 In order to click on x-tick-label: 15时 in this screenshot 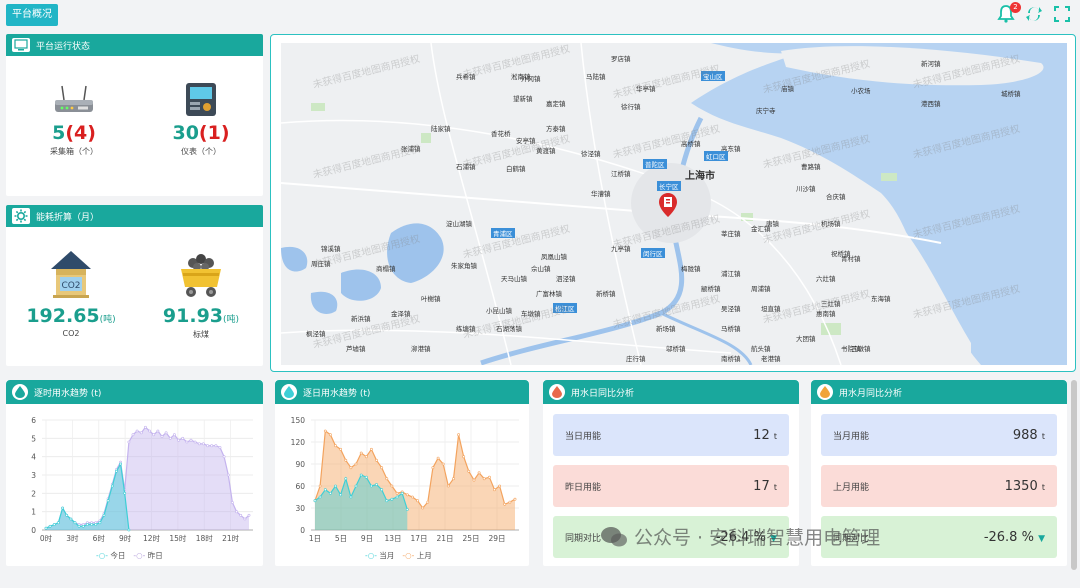, I will do `click(178, 538)`.